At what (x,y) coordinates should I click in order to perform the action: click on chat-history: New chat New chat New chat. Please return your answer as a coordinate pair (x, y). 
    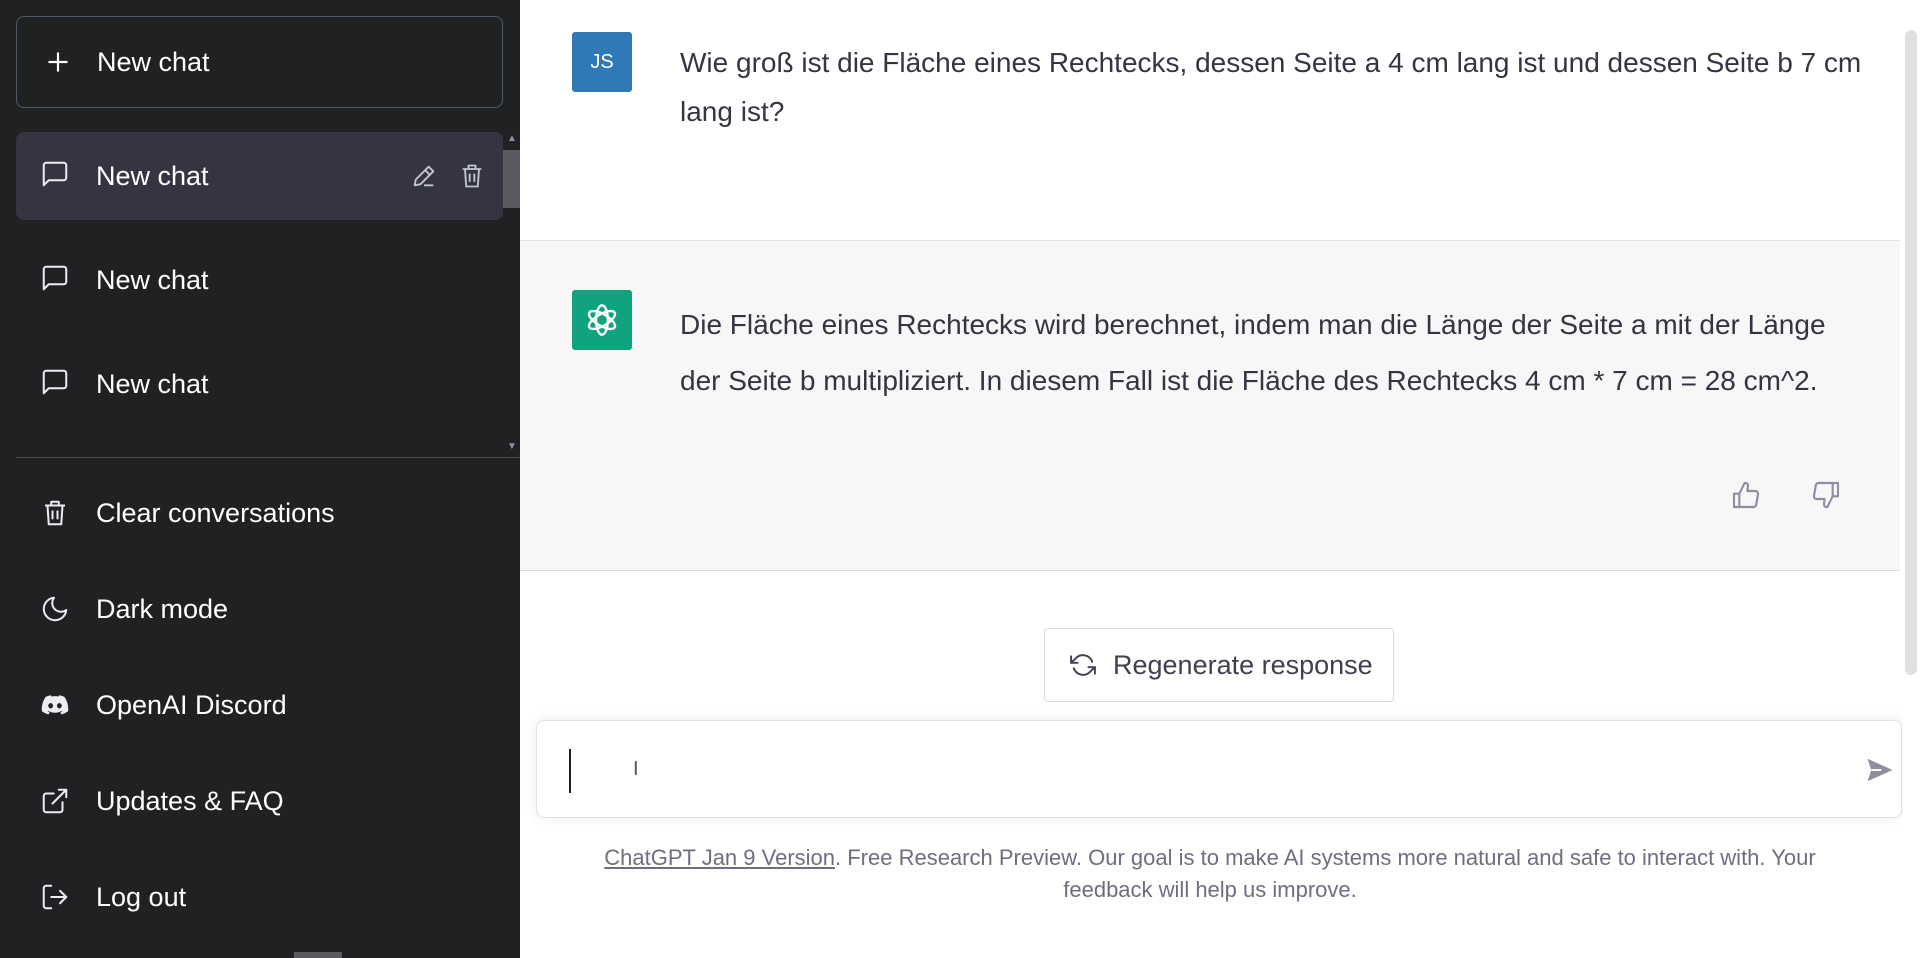
    Looking at the image, I should click on (260, 291).